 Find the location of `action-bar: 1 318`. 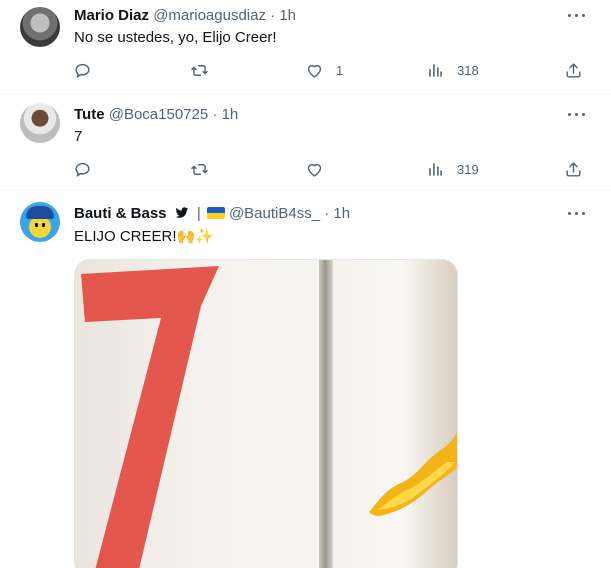

action-bar: 1 318 is located at coordinates (305, 70).